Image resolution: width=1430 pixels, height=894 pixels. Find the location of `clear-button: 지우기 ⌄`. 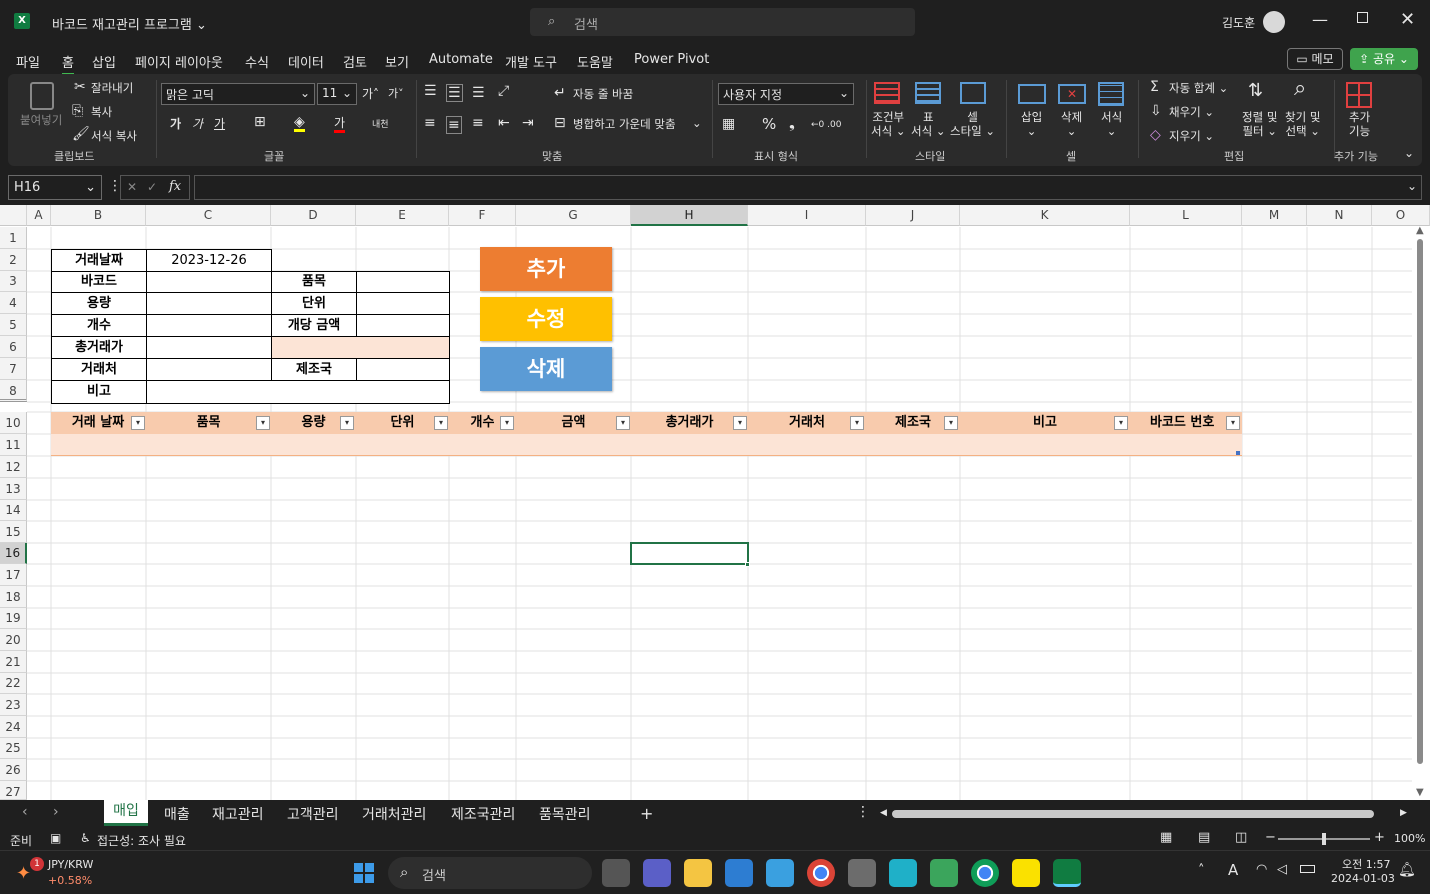

clear-button: 지우기 ⌄ is located at coordinates (1191, 136).